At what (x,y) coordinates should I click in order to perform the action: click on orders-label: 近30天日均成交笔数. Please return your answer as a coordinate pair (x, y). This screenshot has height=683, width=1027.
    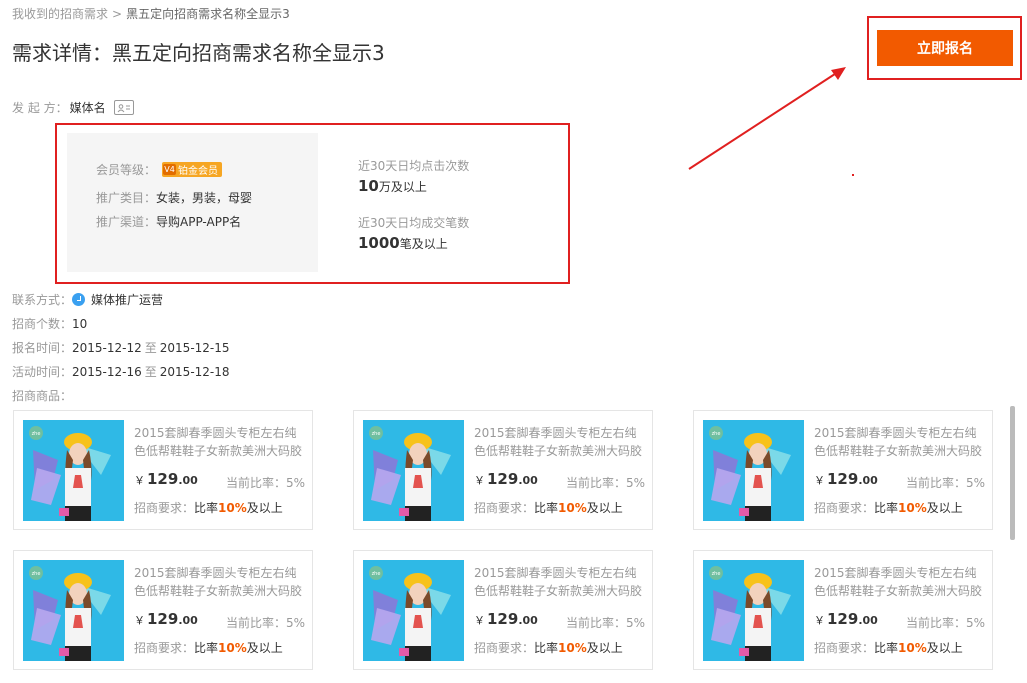
    Looking at the image, I should click on (414, 223).